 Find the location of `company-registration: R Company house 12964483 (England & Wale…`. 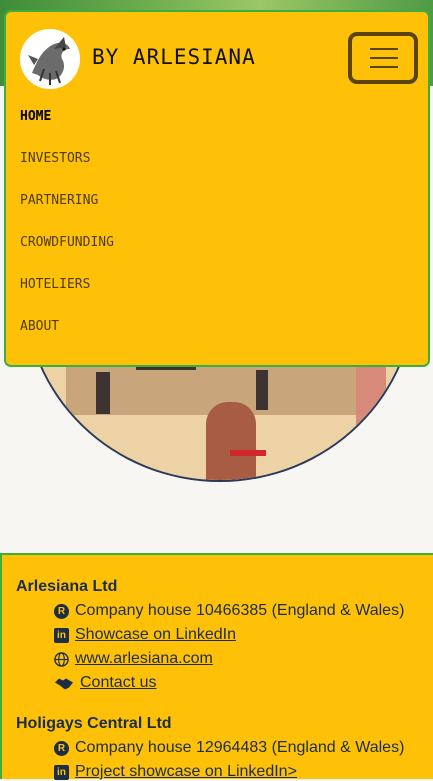

company-registration: R Company house 12964483 (England & Wale… is located at coordinates (229, 748).